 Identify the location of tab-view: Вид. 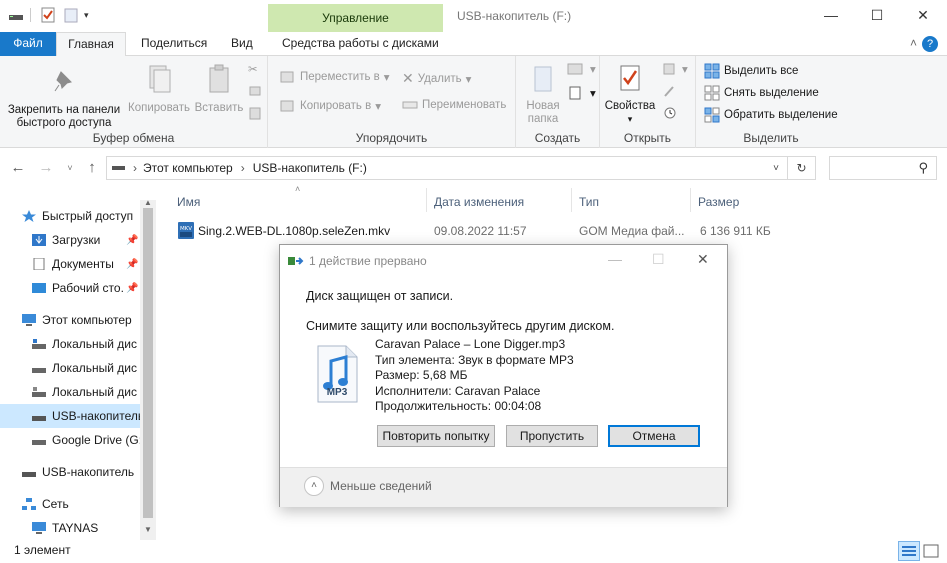
(242, 44).